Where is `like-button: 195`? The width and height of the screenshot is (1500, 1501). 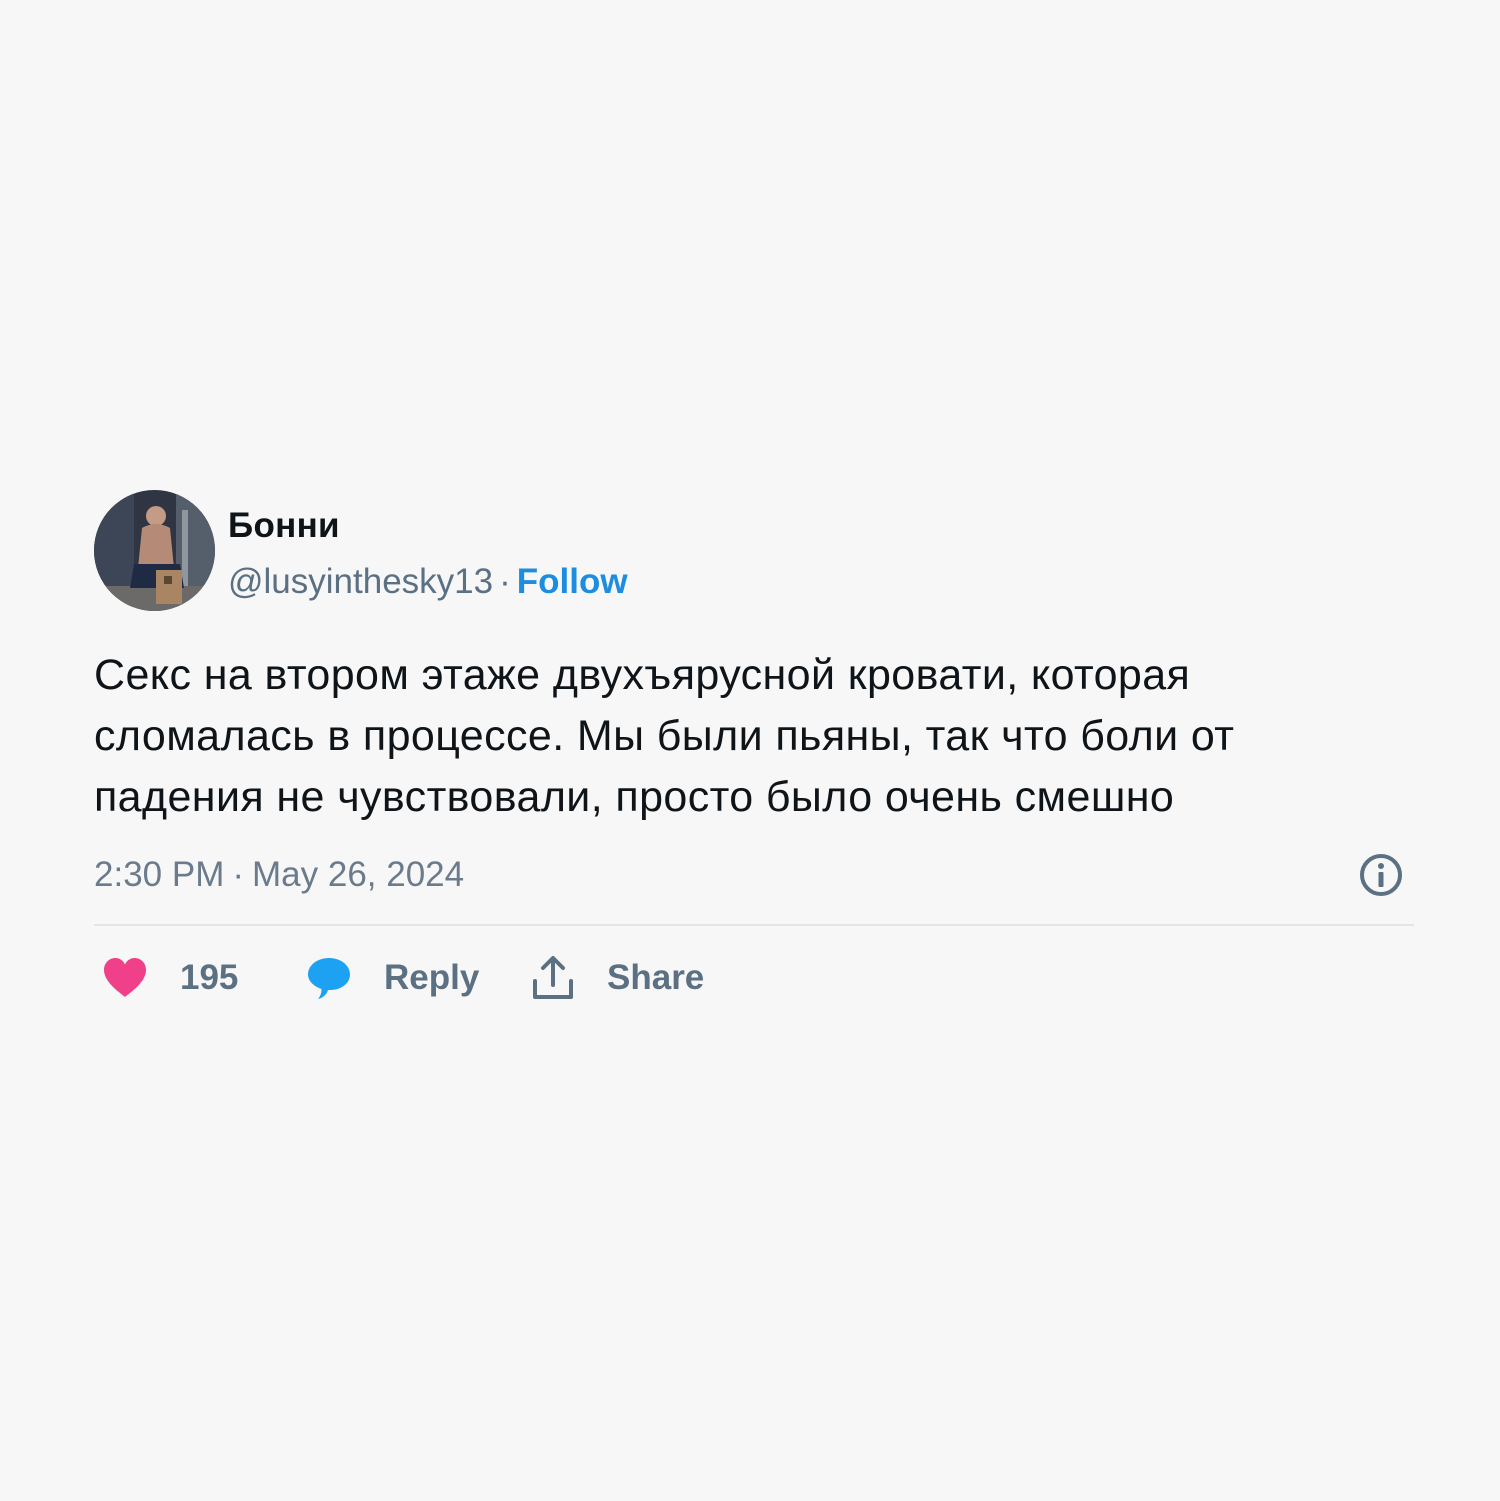 like-button: 195 is located at coordinates (170, 978).